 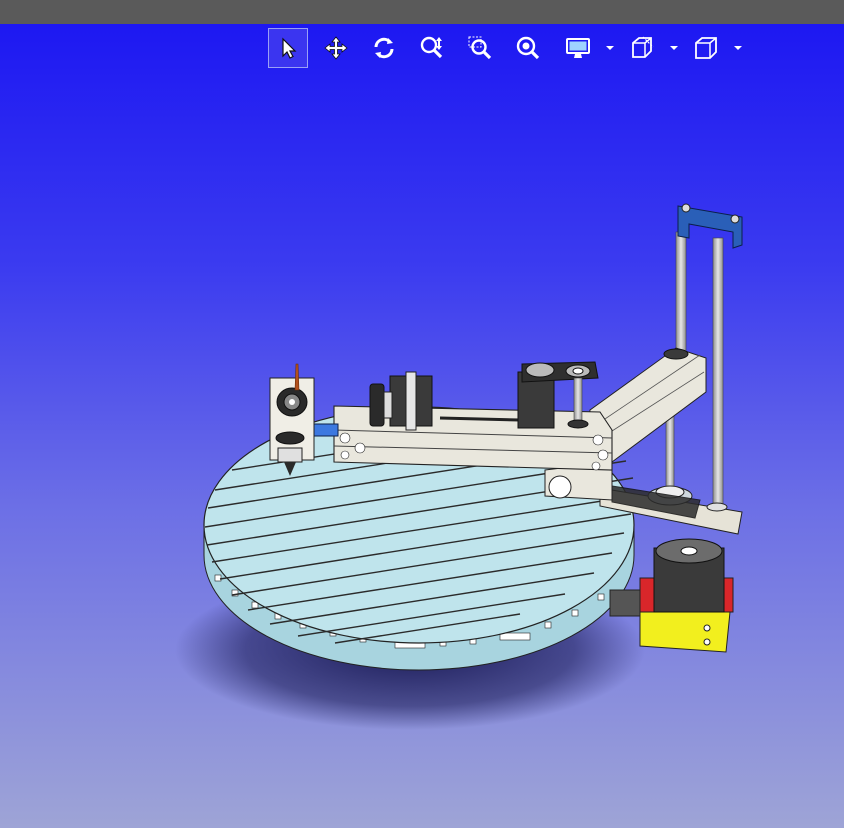 I want to click on top-bracket, so click(x=710, y=227).